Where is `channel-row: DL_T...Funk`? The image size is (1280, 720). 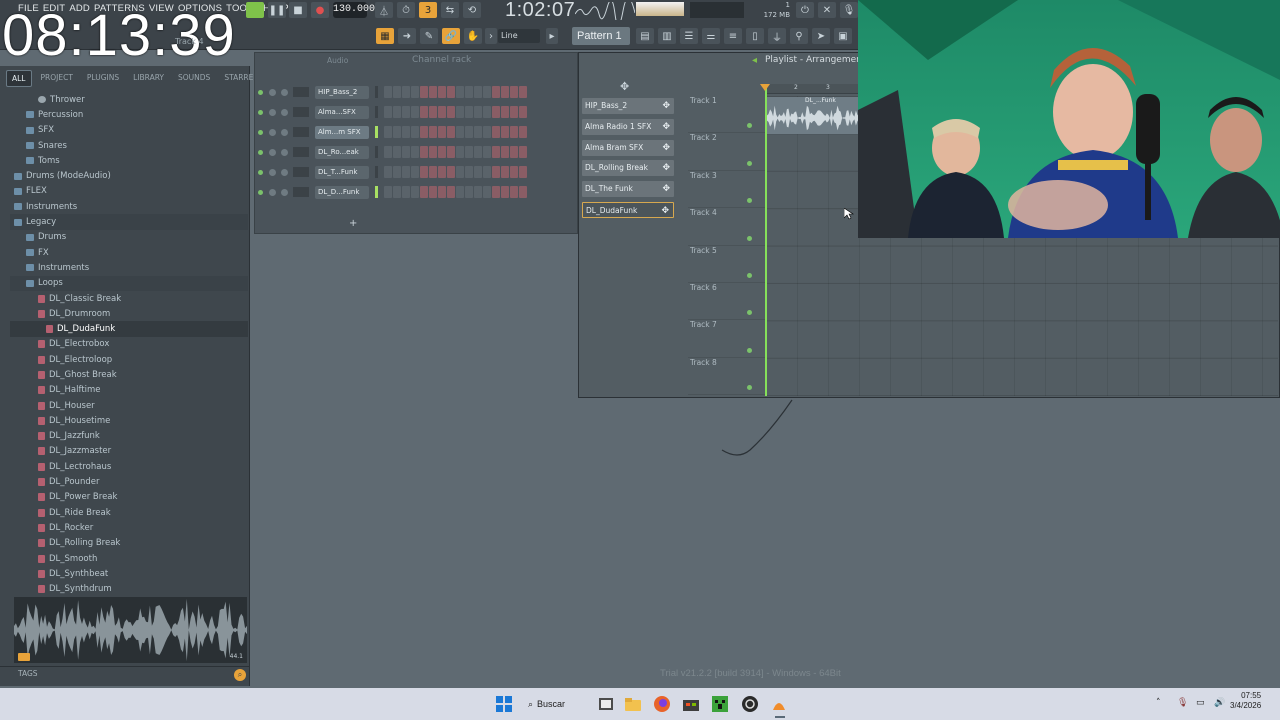 channel-row: DL_T...Funk is located at coordinates (417, 172).